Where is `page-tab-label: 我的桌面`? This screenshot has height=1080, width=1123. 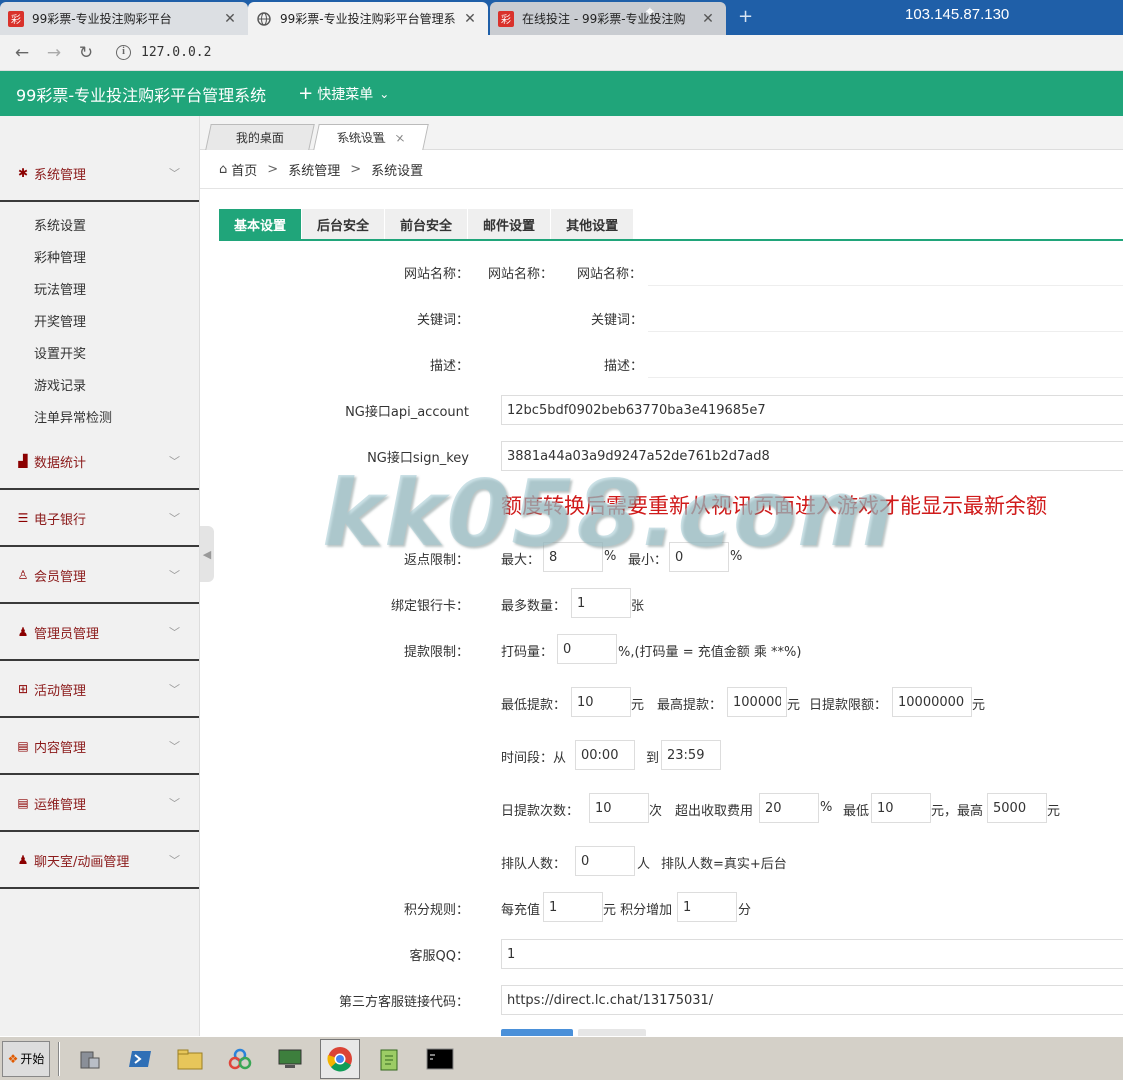 page-tab-label: 我的桌面 is located at coordinates (259, 138).